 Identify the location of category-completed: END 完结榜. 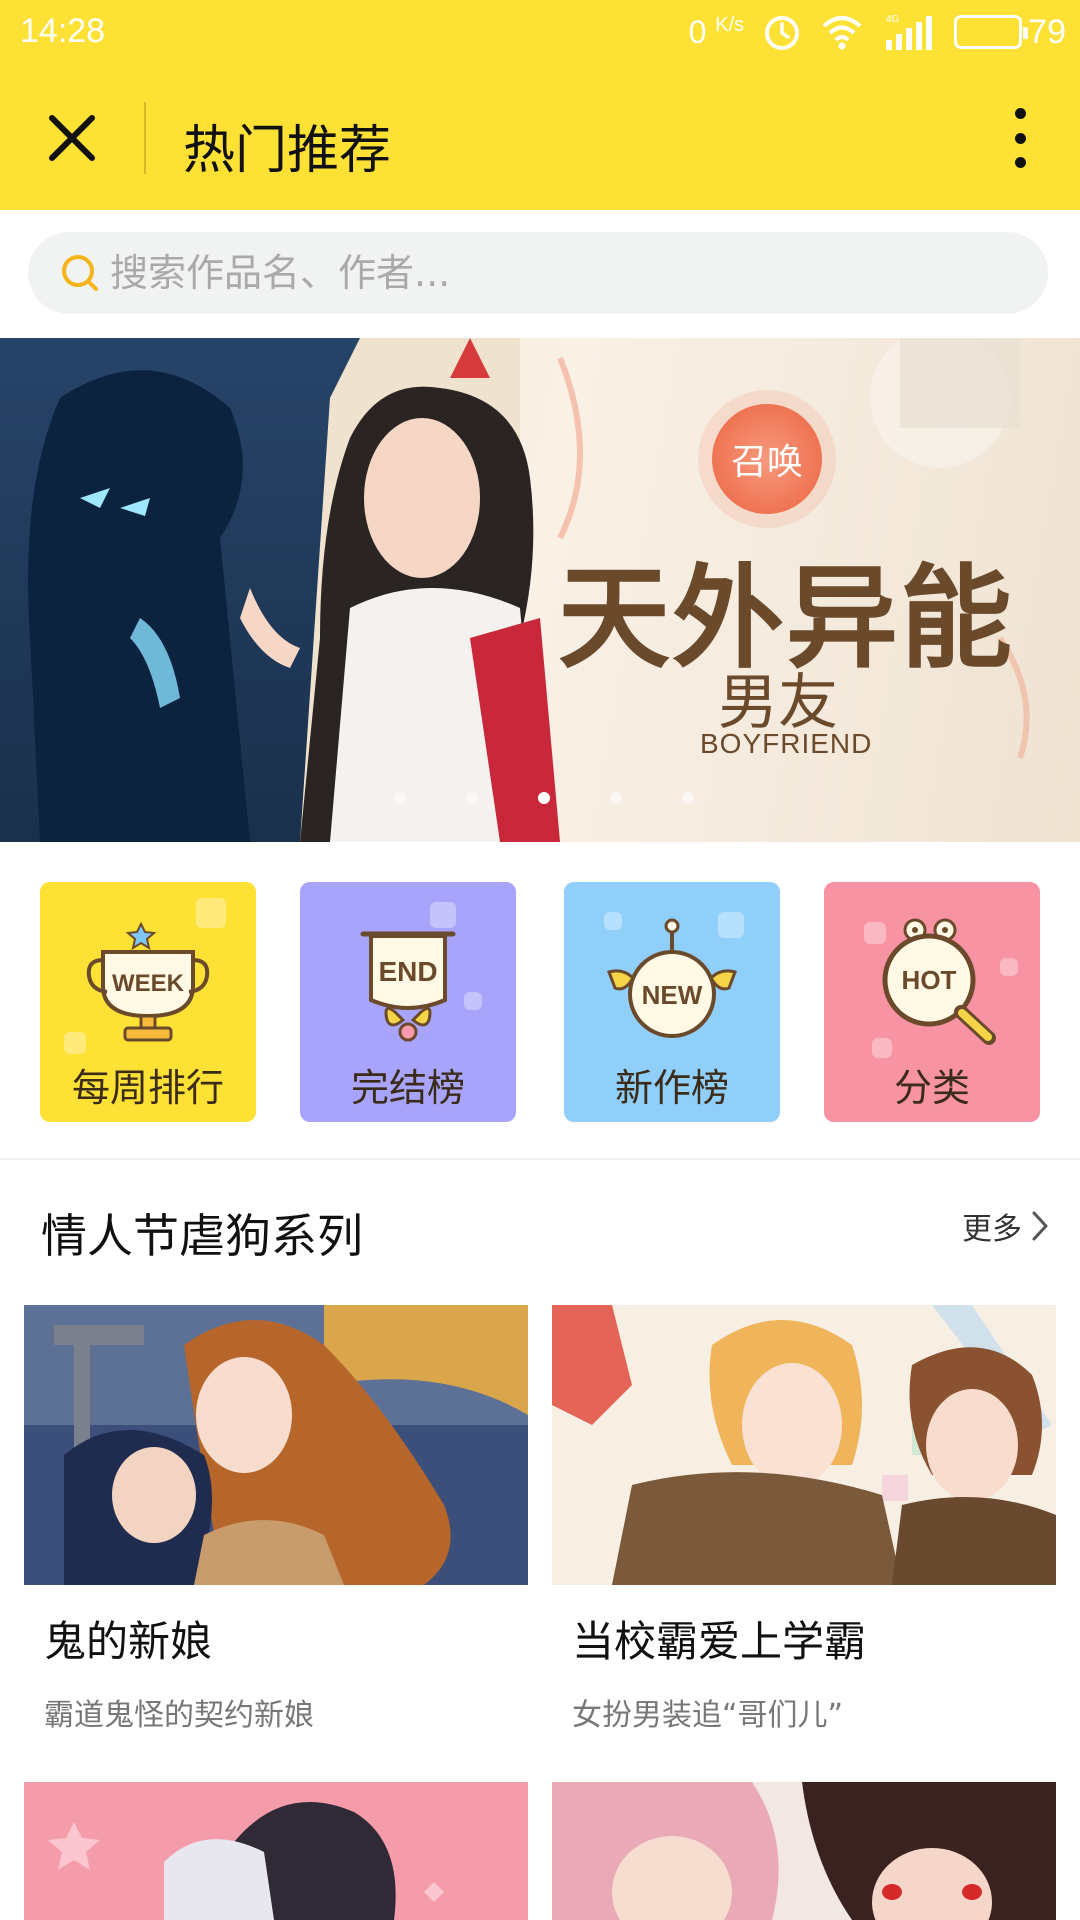
(408, 1002).